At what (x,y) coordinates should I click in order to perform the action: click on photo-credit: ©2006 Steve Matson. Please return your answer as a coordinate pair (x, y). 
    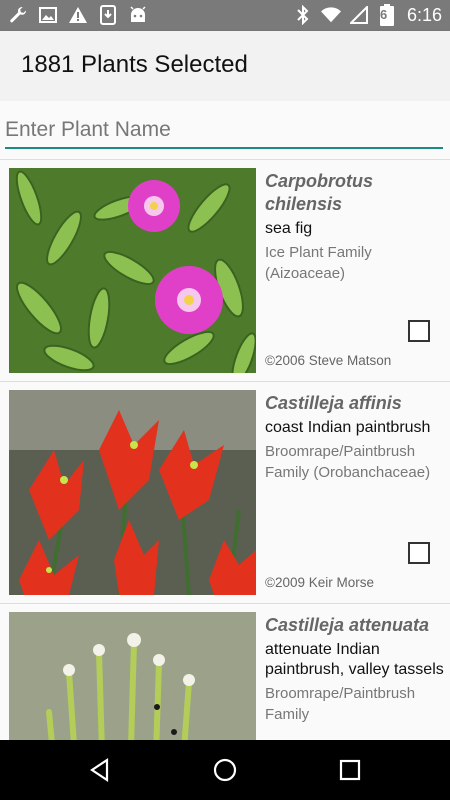
    Looking at the image, I should click on (328, 360).